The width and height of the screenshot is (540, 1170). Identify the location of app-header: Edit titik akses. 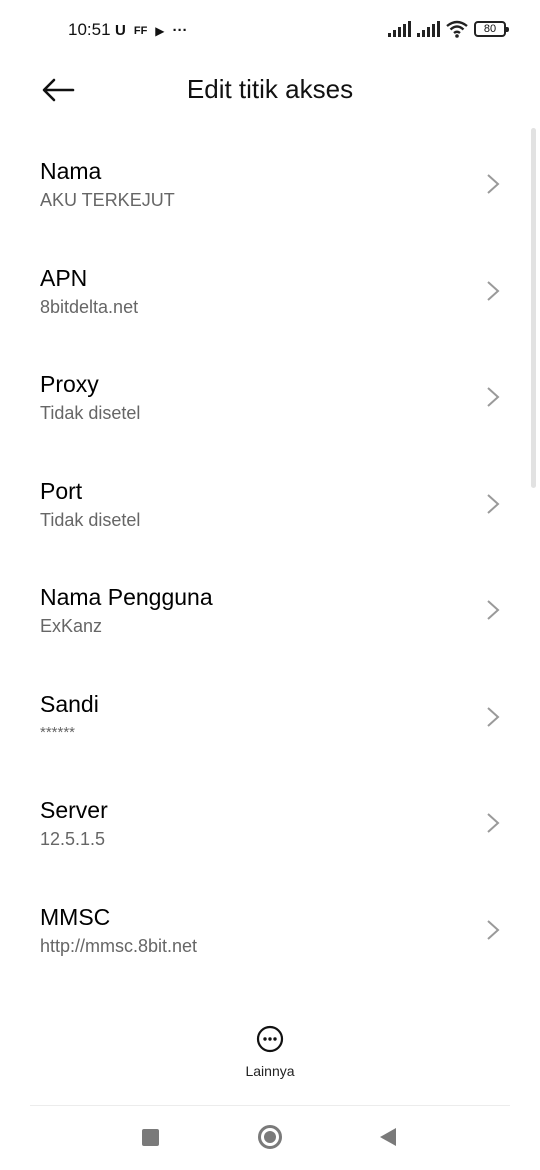
(270, 90).